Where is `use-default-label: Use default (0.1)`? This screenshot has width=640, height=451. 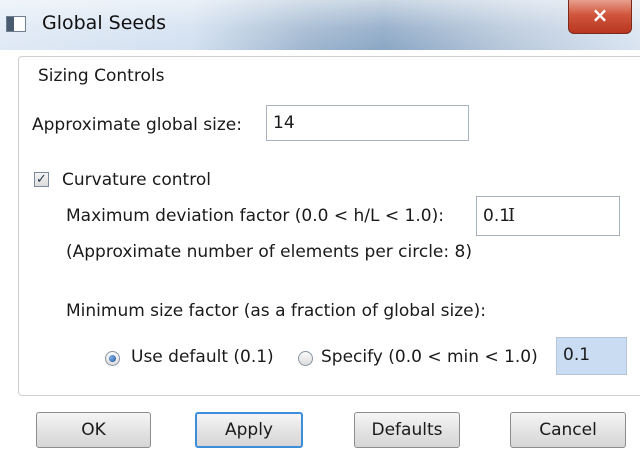 use-default-label: Use default (0.1) is located at coordinates (202, 357).